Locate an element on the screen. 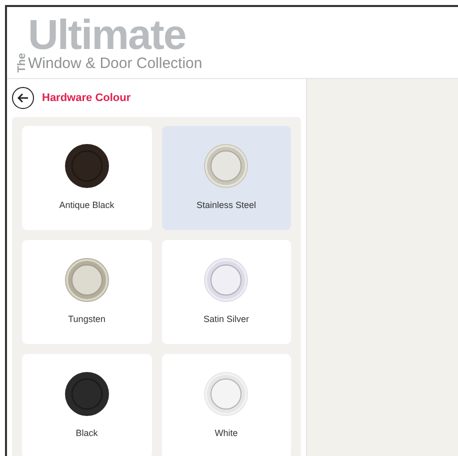 The height and width of the screenshot is (456, 458). logo-prefix: The is located at coordinates (22, 63).